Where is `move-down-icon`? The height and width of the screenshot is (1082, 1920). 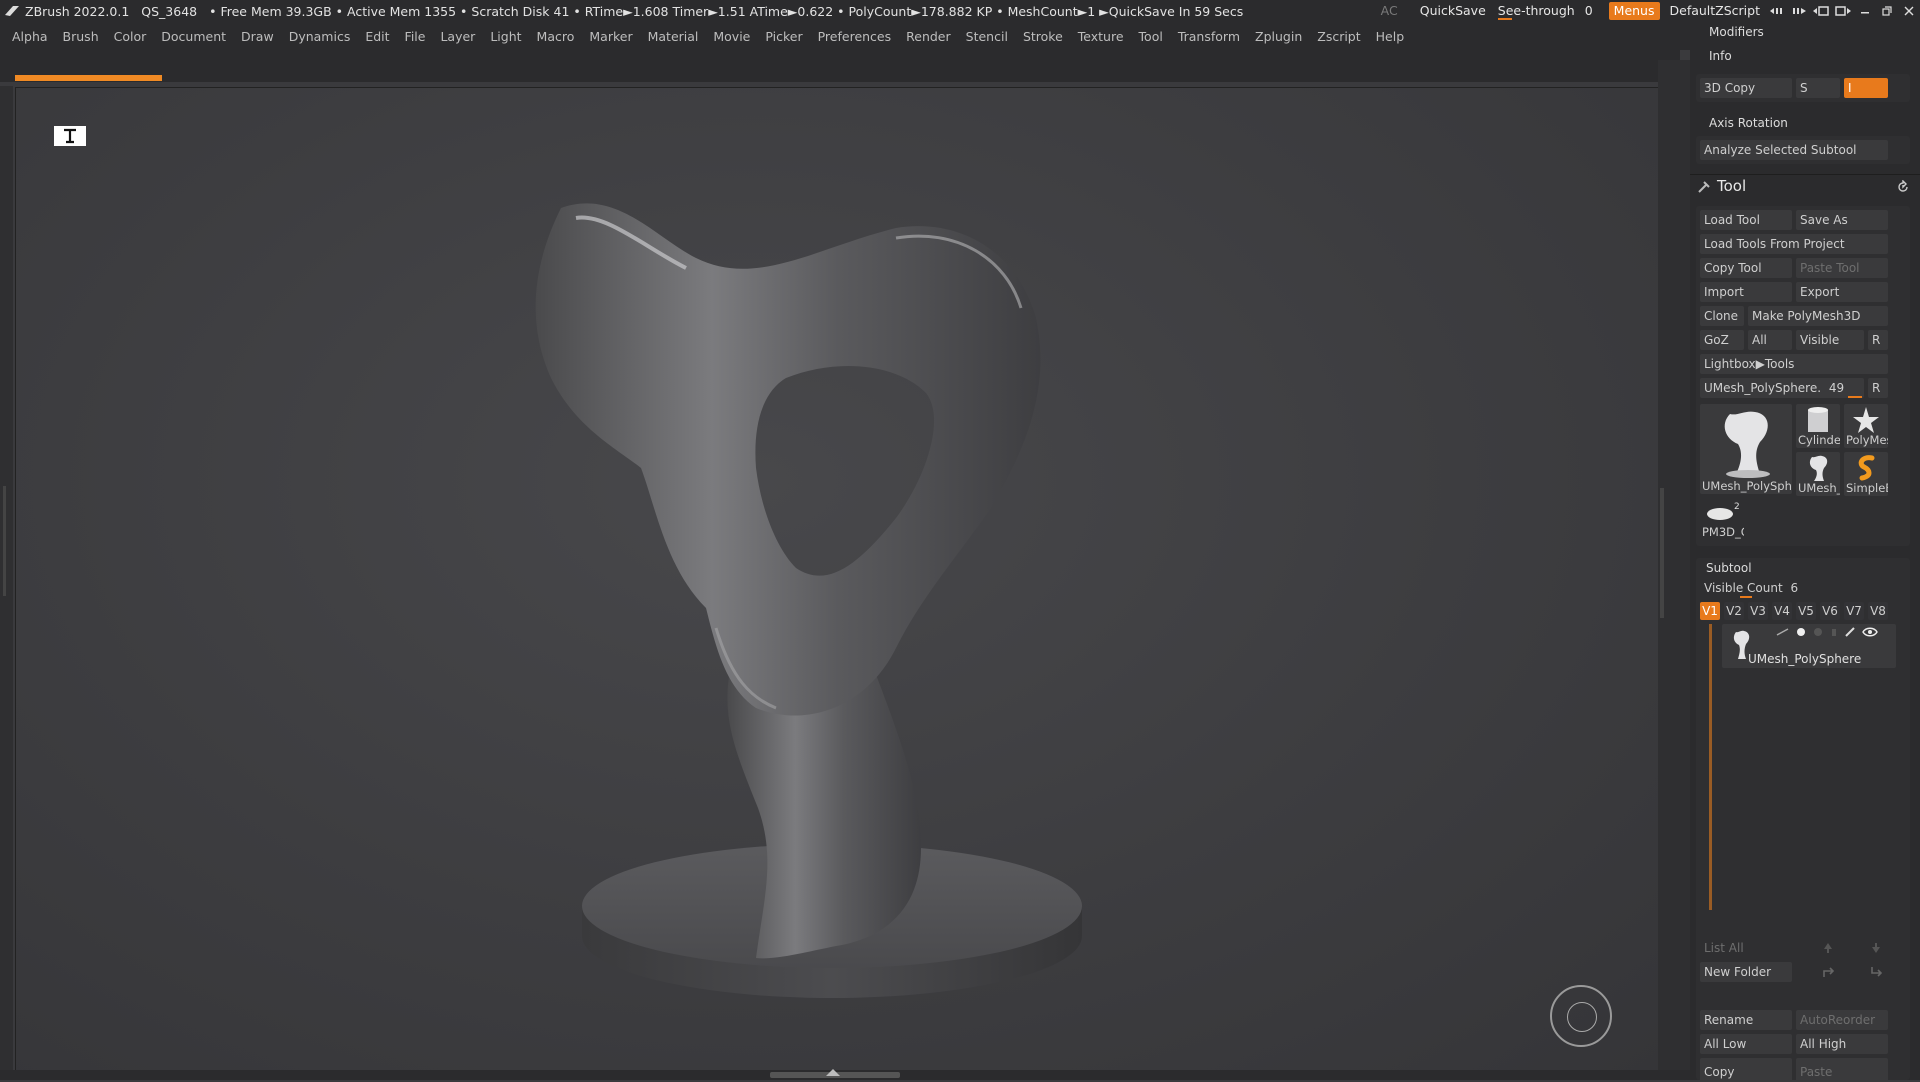
move-down-icon is located at coordinates (1877, 972).